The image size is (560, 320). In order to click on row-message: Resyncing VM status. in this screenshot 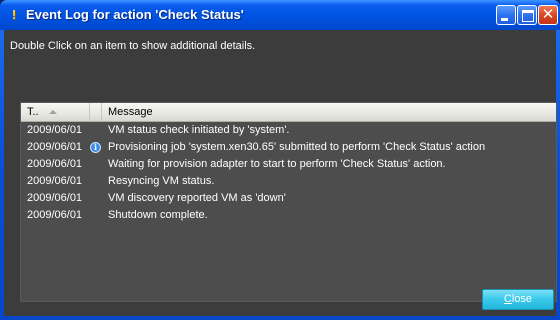, I will do `click(161, 181)`.